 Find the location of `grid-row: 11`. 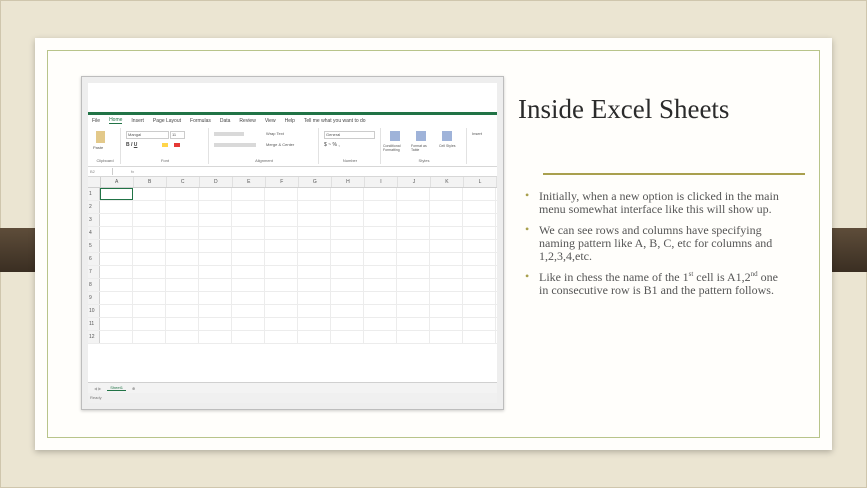

grid-row: 11 is located at coordinates (292, 324).